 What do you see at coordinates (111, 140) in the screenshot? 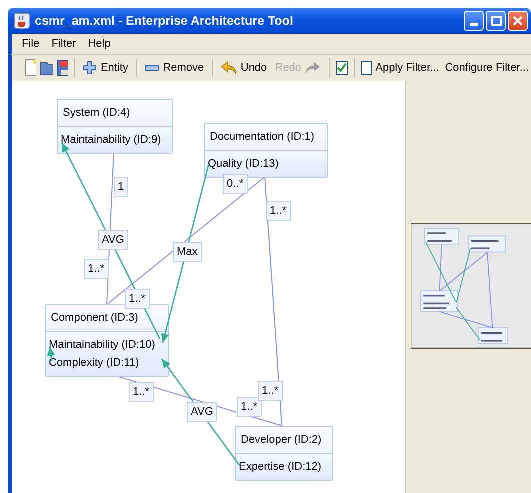
I see `attribute-label: Maintainability (ID:9)` at bounding box center [111, 140].